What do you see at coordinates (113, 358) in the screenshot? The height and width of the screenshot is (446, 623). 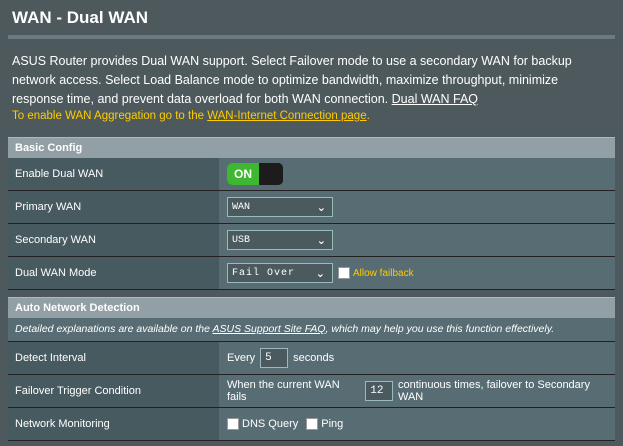 I see `detect-interval-label: Detect Interval` at bounding box center [113, 358].